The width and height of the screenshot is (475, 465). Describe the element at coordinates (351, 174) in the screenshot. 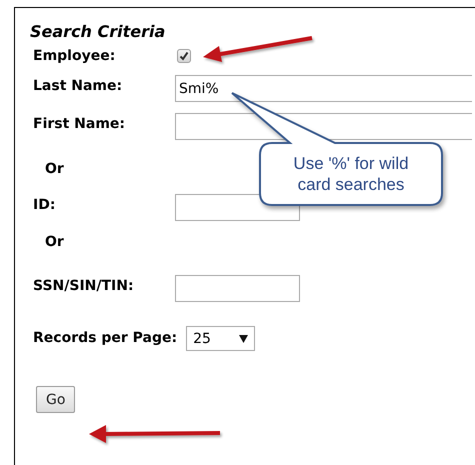

I see `callout-text: Use '%' for wild card searches` at that location.